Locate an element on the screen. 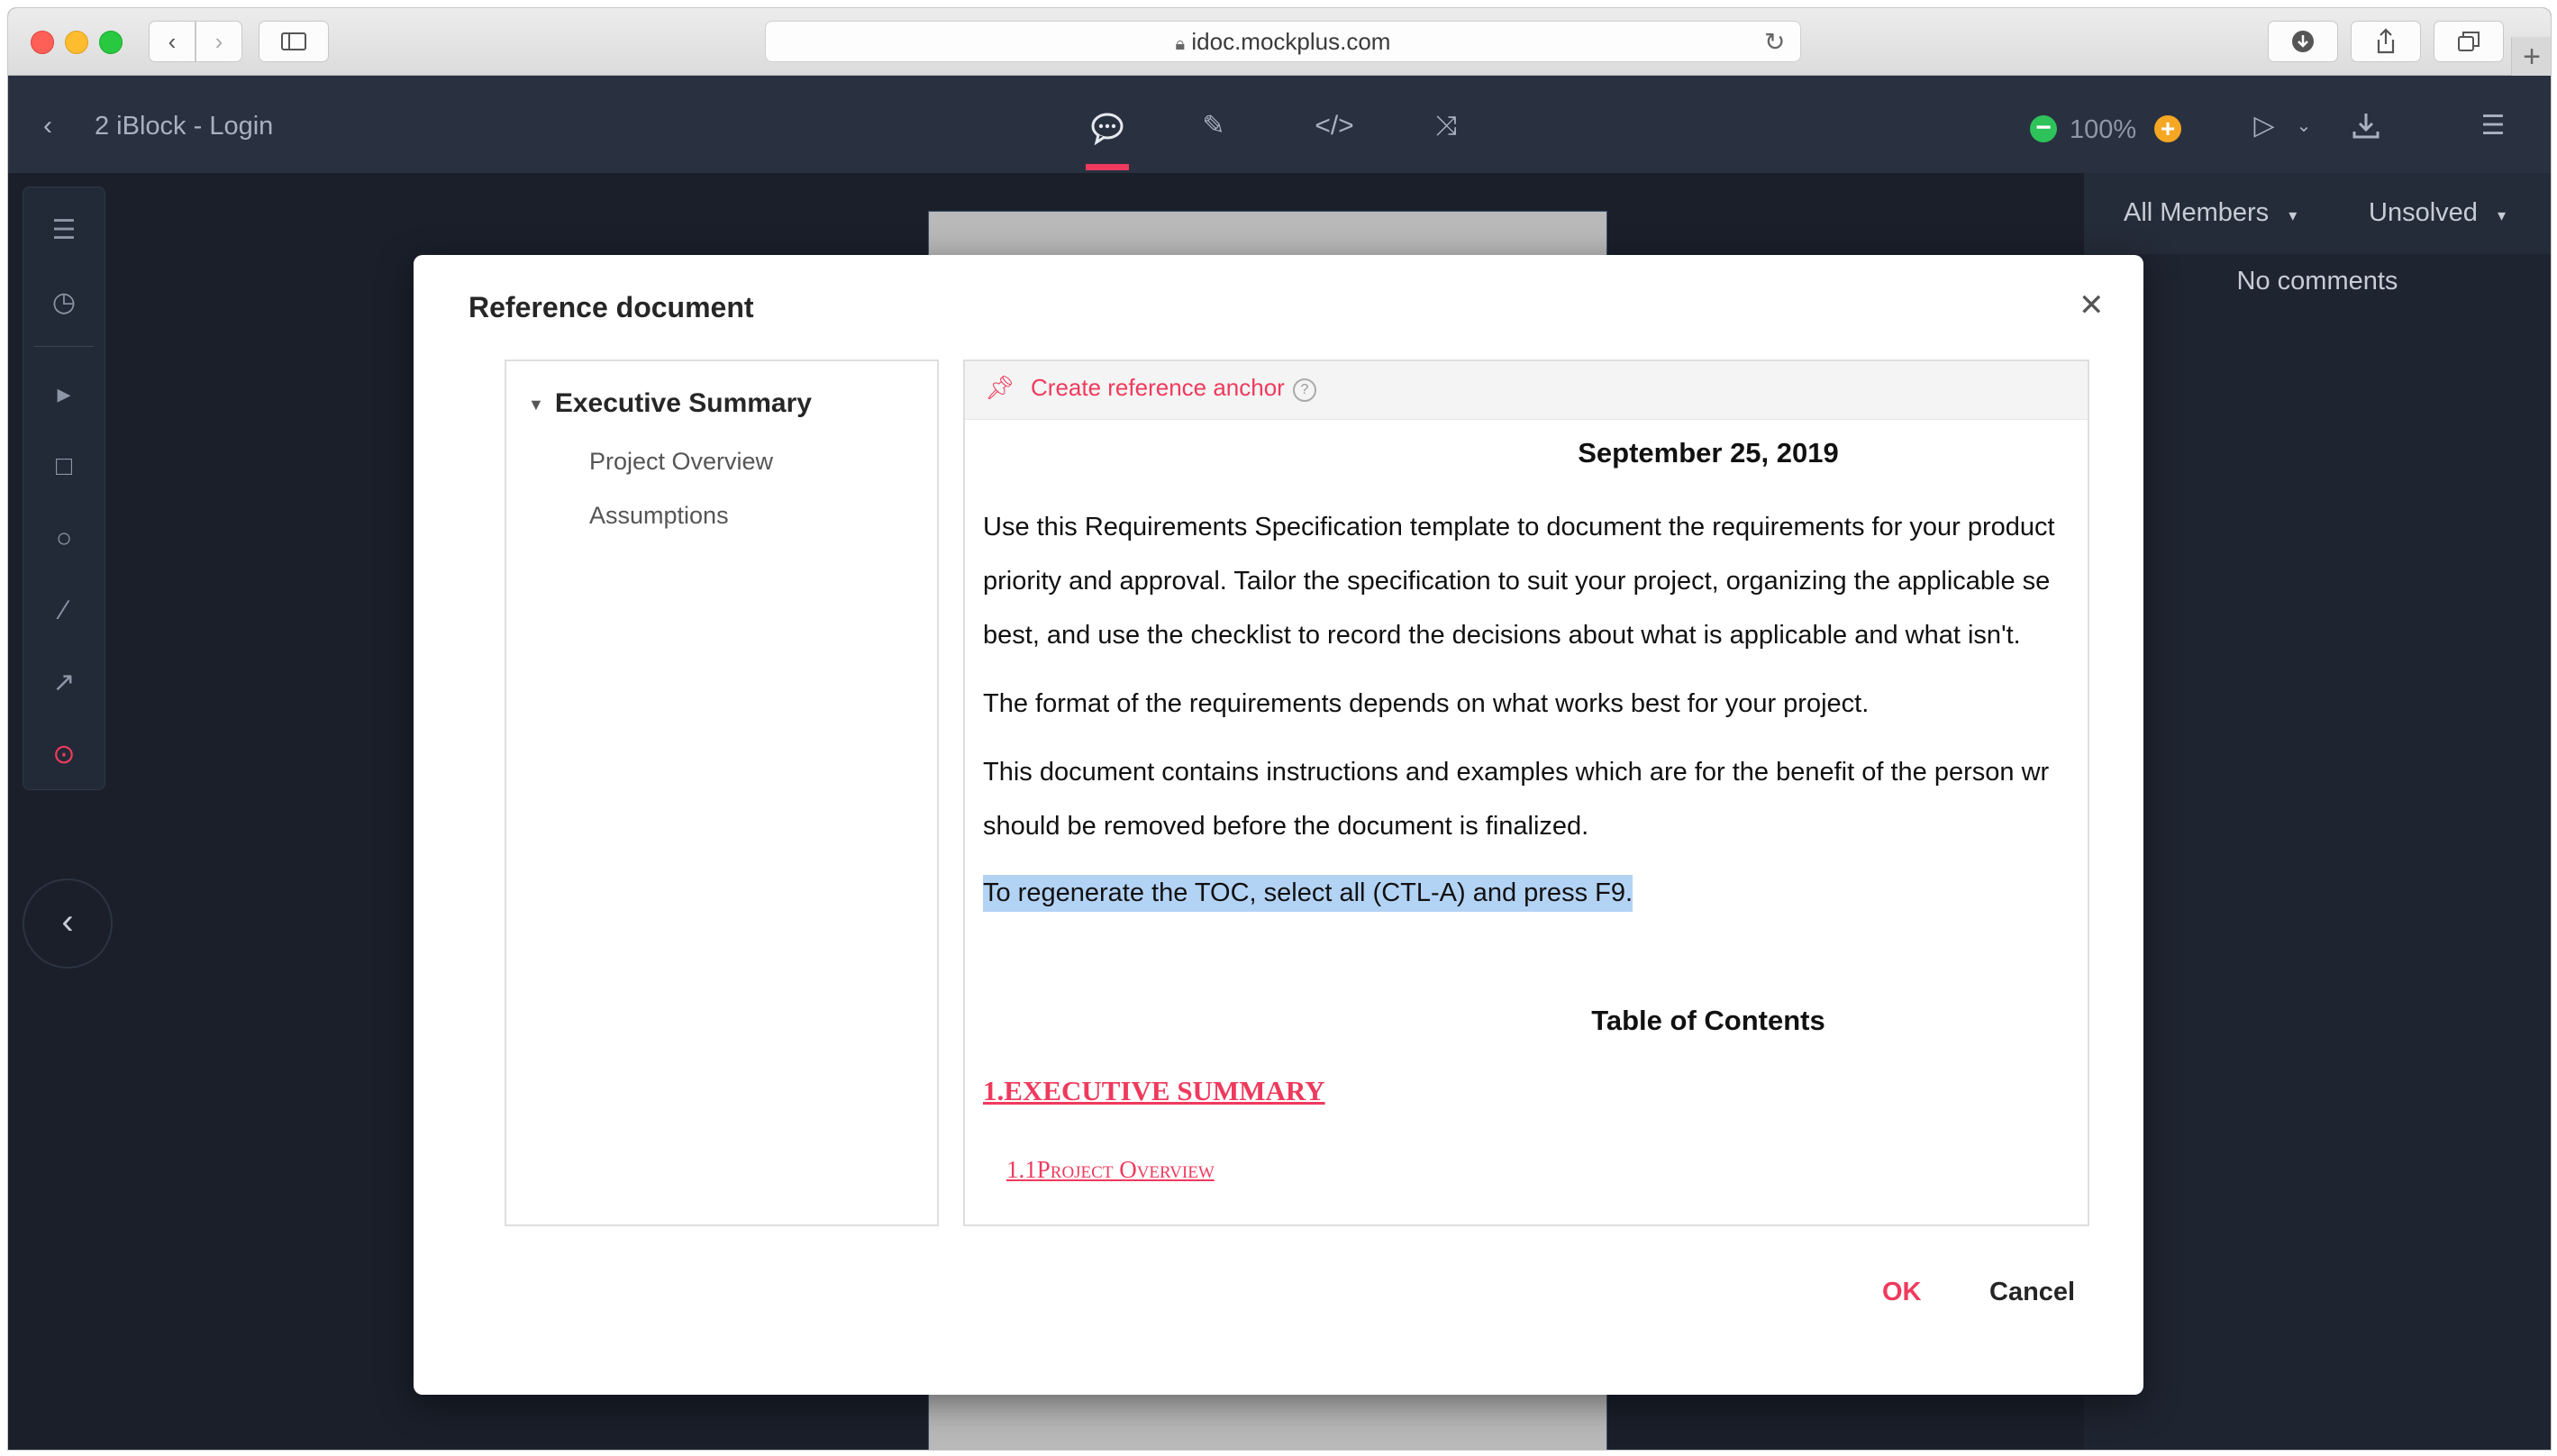  play-options-dropdown: ⌄ is located at coordinates (2304, 126).